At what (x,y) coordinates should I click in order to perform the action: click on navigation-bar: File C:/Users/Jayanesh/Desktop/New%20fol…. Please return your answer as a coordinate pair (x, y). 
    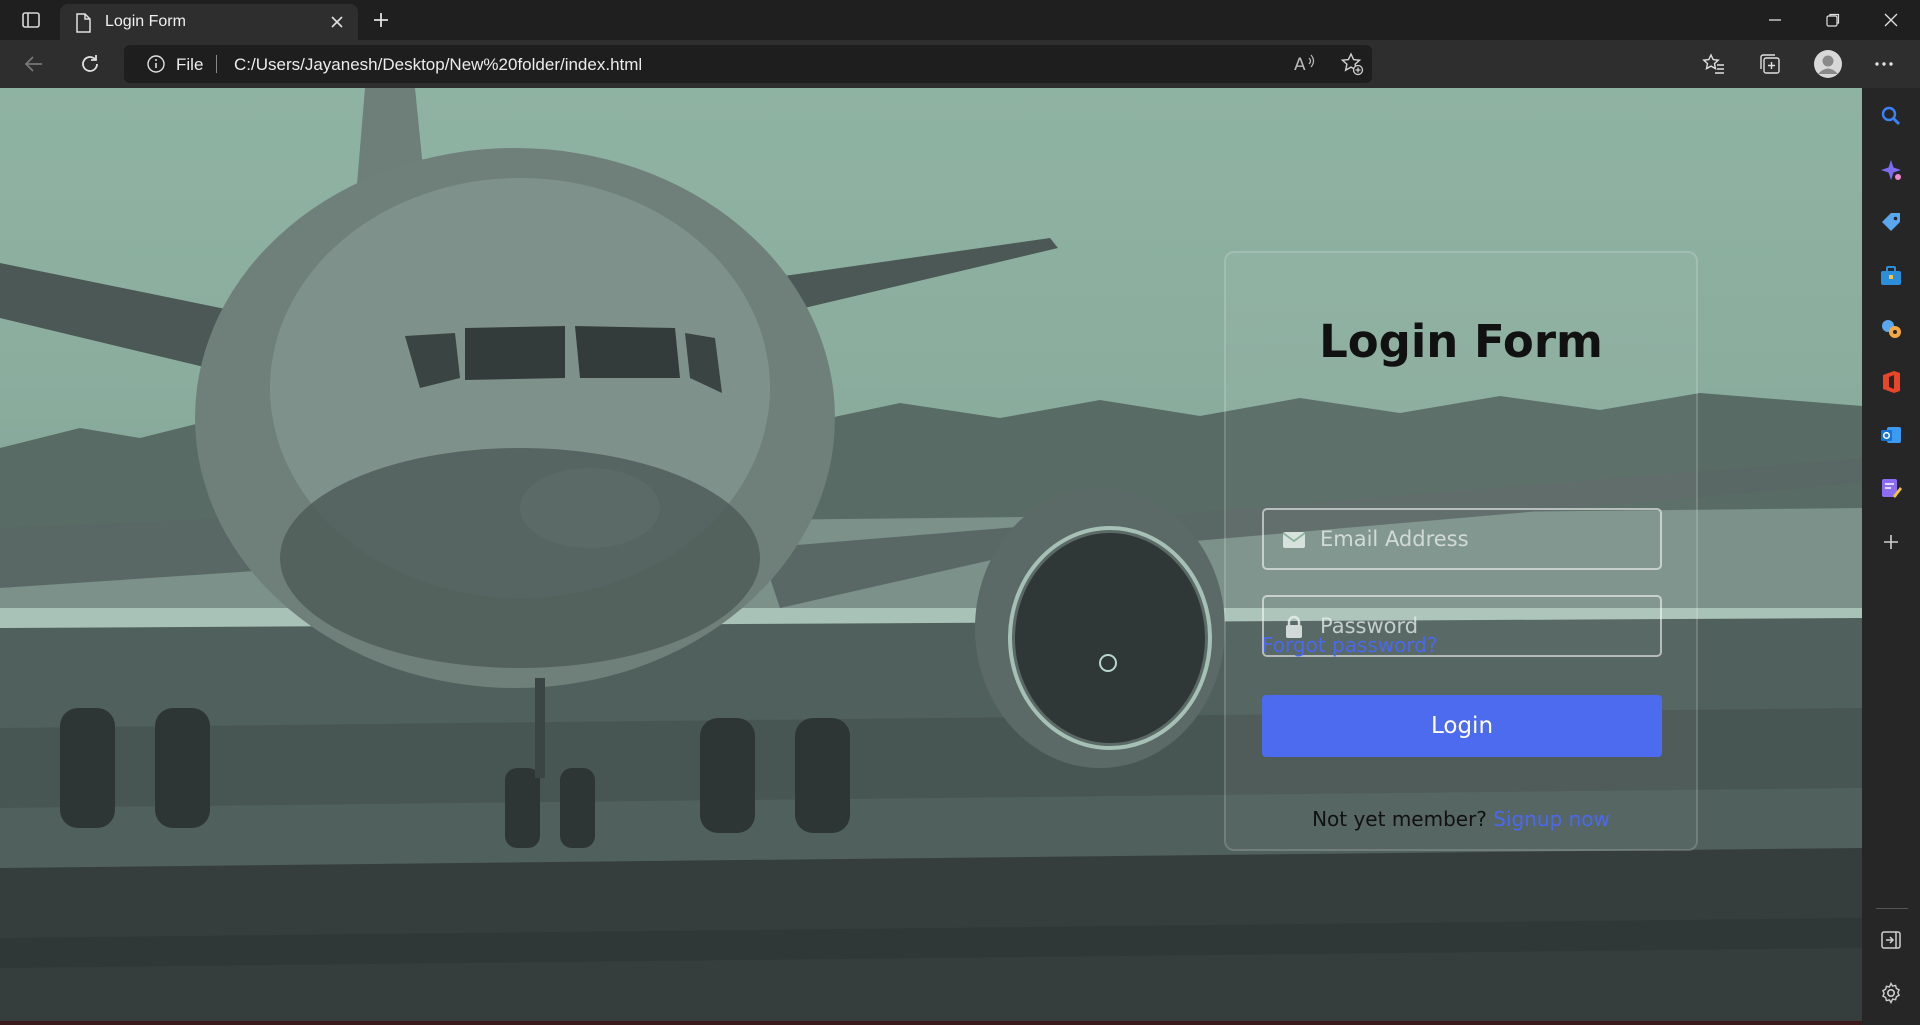
    Looking at the image, I should click on (960, 64).